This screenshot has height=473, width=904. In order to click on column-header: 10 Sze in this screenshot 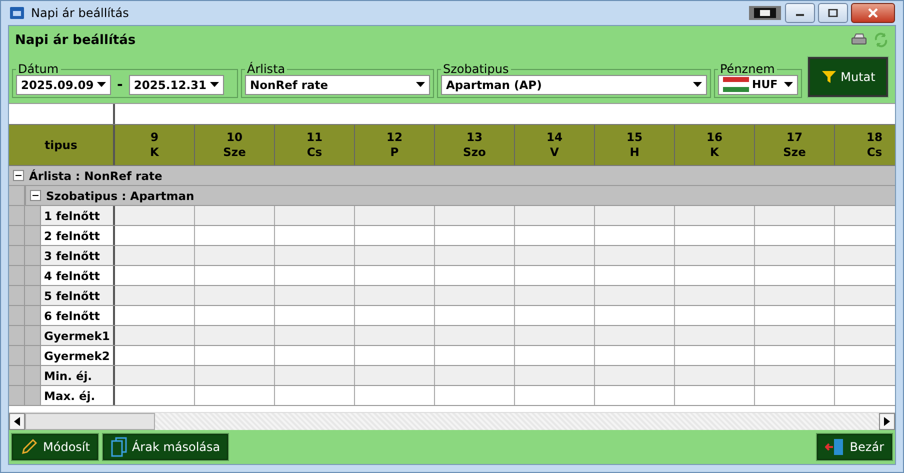, I will do `click(235, 145)`.